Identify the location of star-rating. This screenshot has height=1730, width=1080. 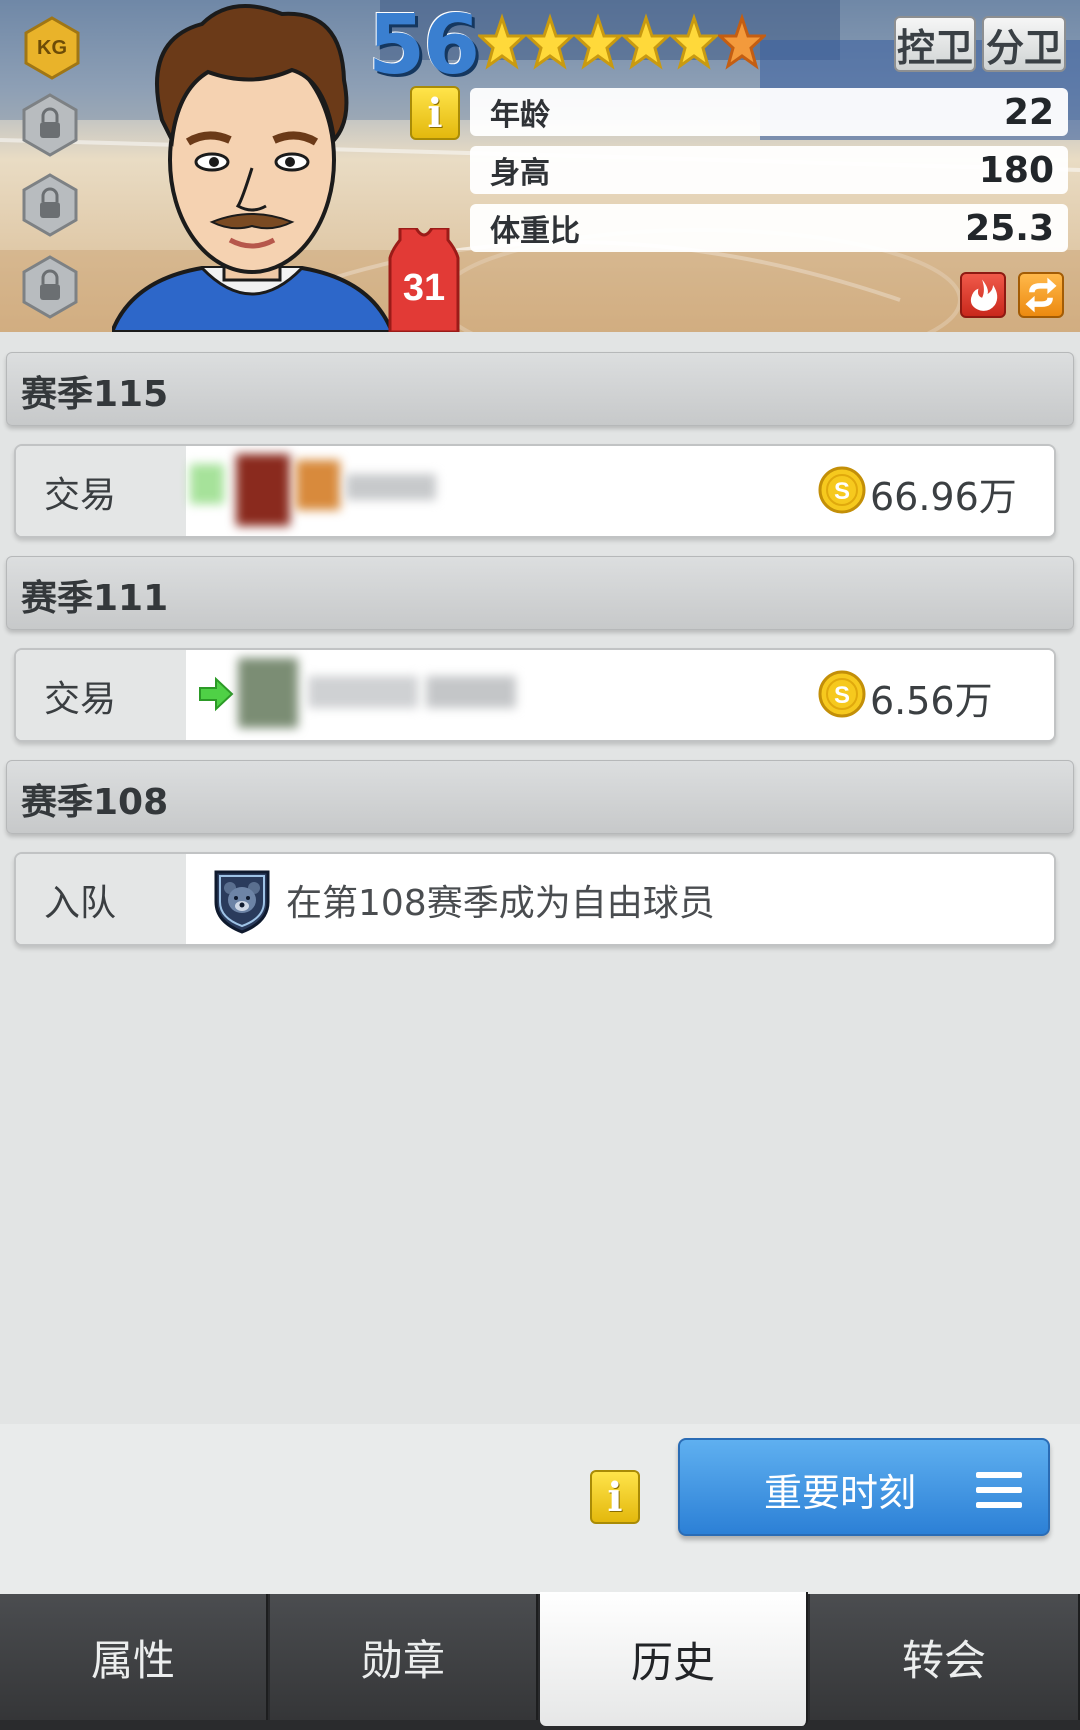
(622, 42).